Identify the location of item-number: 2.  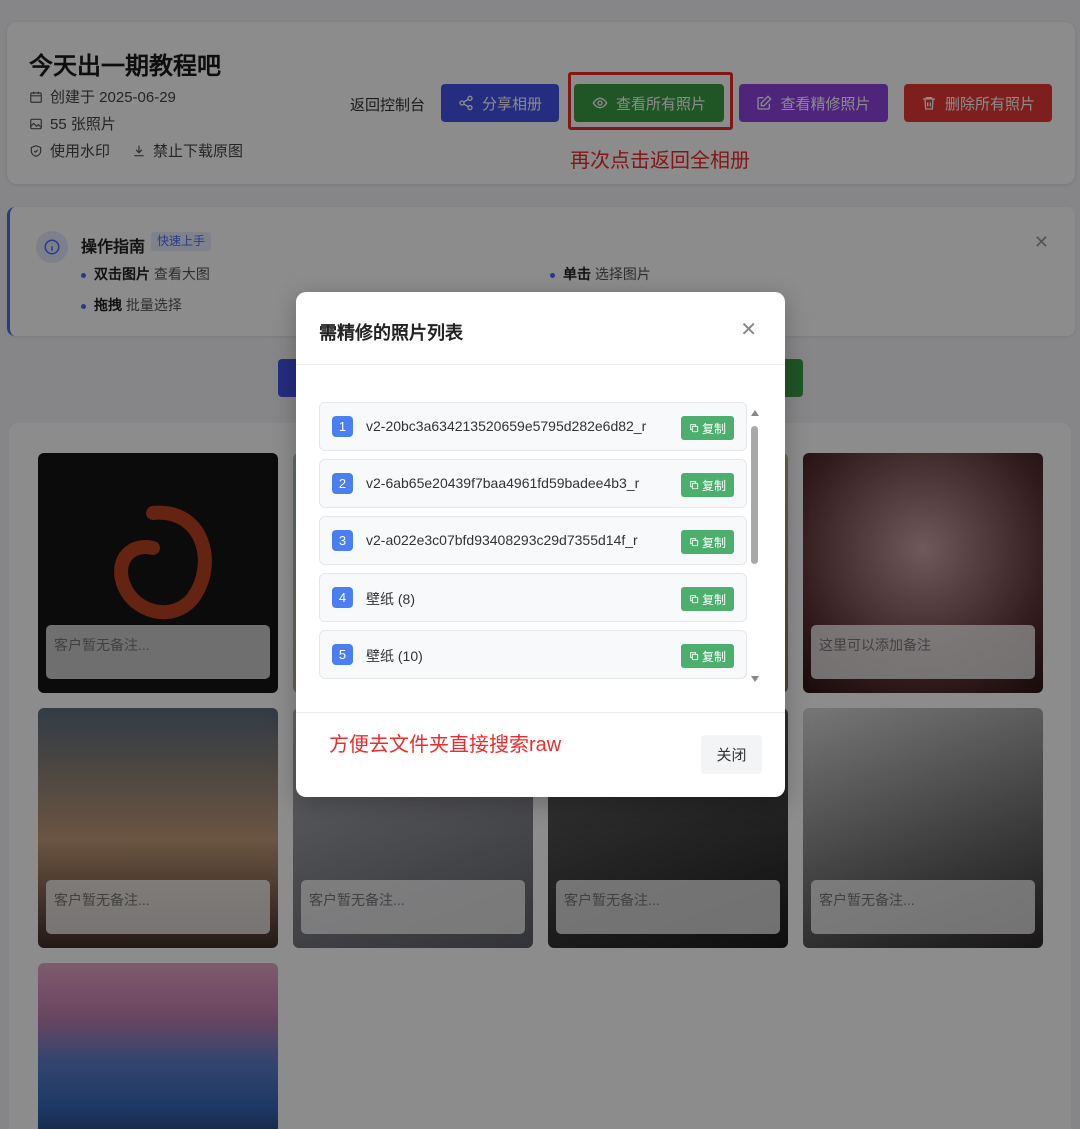
(342, 483).